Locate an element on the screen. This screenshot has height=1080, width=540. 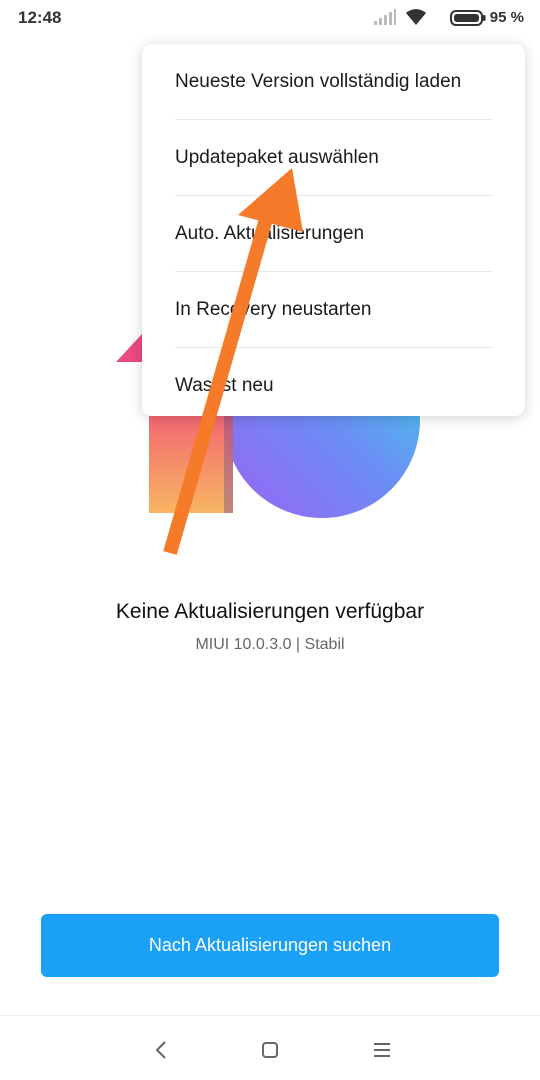
update-status-title: Keine Aktualisierungen verfügbar is located at coordinates (270, 611).